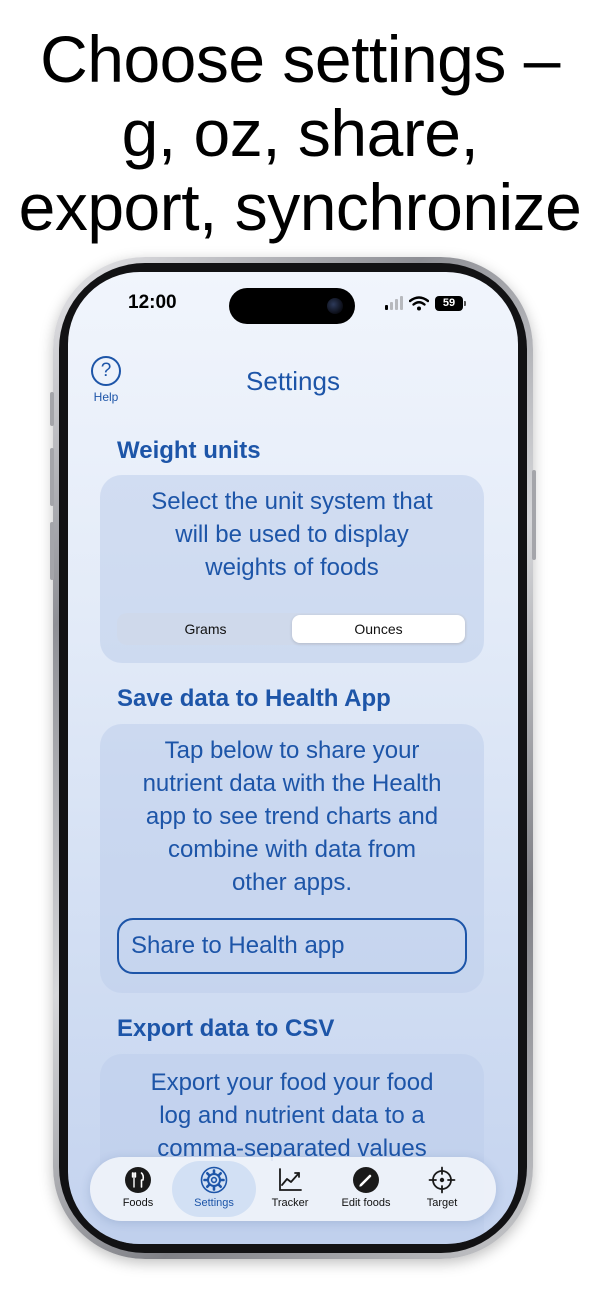  I want to click on tab-settings: Settings, so click(214, 1189).